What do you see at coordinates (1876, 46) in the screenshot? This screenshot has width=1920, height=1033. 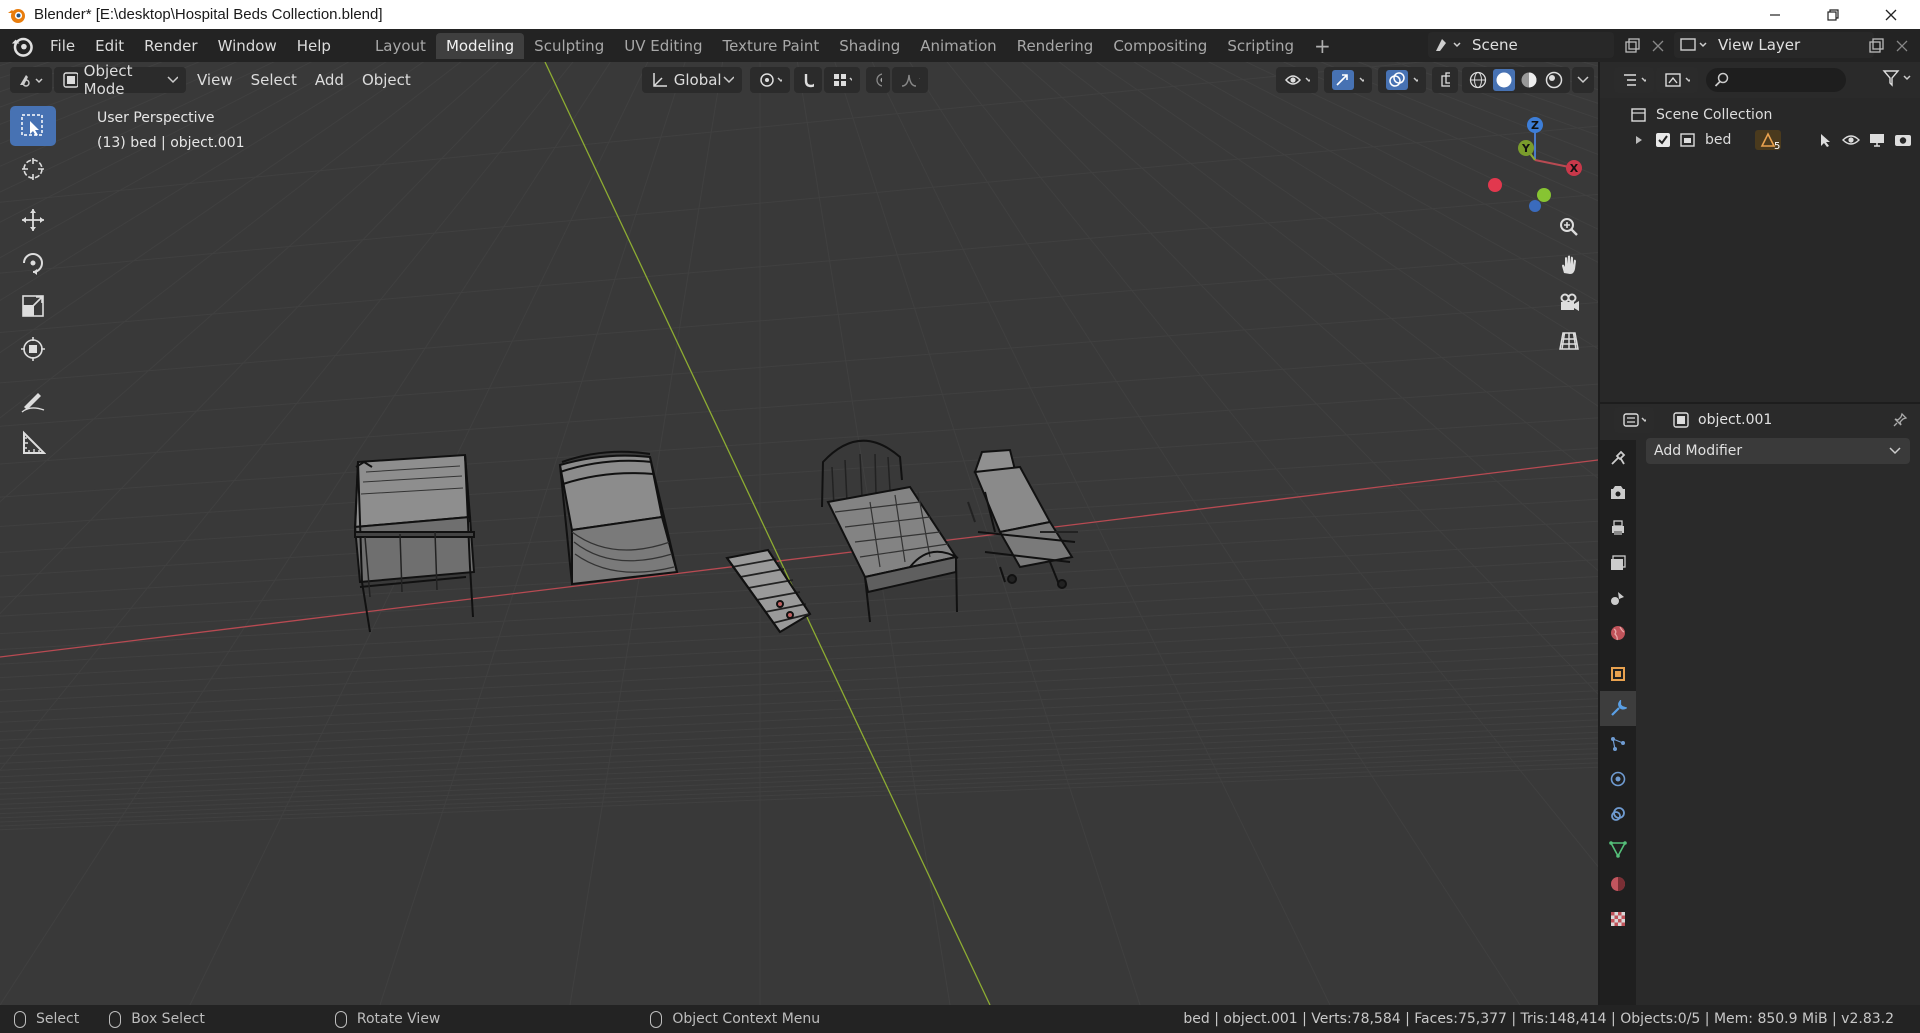 I see `new-view-layer-icon` at bounding box center [1876, 46].